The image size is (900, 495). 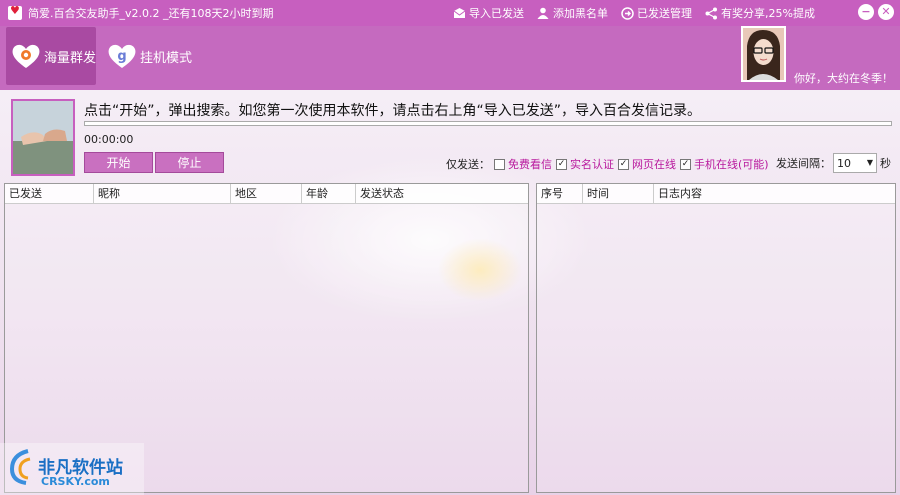 What do you see at coordinates (623, 164) in the screenshot?
I see `filter-web-online-checkbox: ✓` at bounding box center [623, 164].